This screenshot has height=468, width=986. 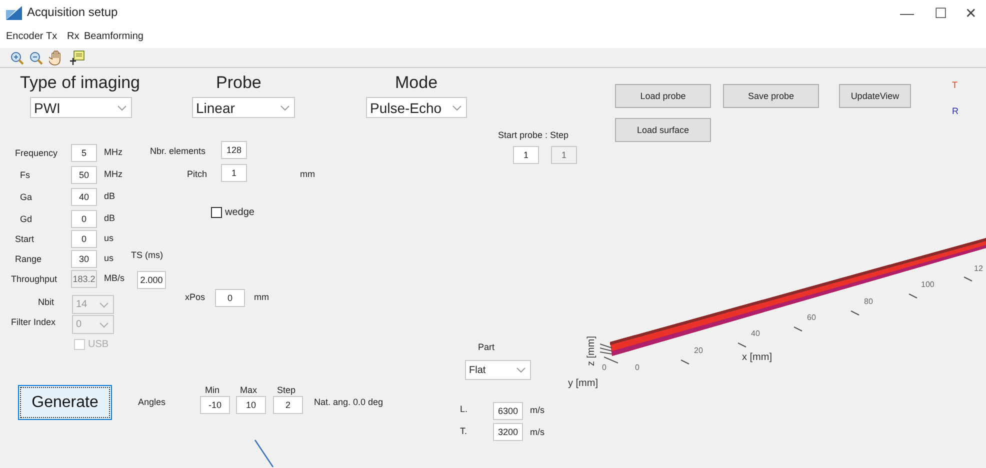 I want to click on field-label: xPos, so click(x=195, y=297).